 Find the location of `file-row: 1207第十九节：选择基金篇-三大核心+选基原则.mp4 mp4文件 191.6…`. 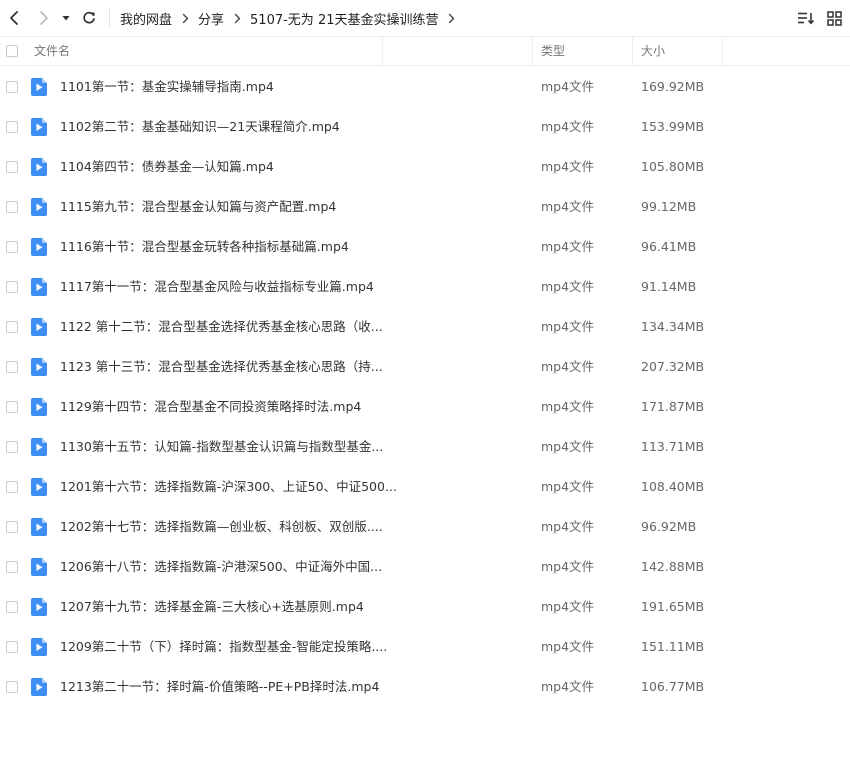

file-row: 1207第十九节：选择基金篇-三大核心+选基原则.mp4 mp4文件 191.6… is located at coordinates (425, 607).